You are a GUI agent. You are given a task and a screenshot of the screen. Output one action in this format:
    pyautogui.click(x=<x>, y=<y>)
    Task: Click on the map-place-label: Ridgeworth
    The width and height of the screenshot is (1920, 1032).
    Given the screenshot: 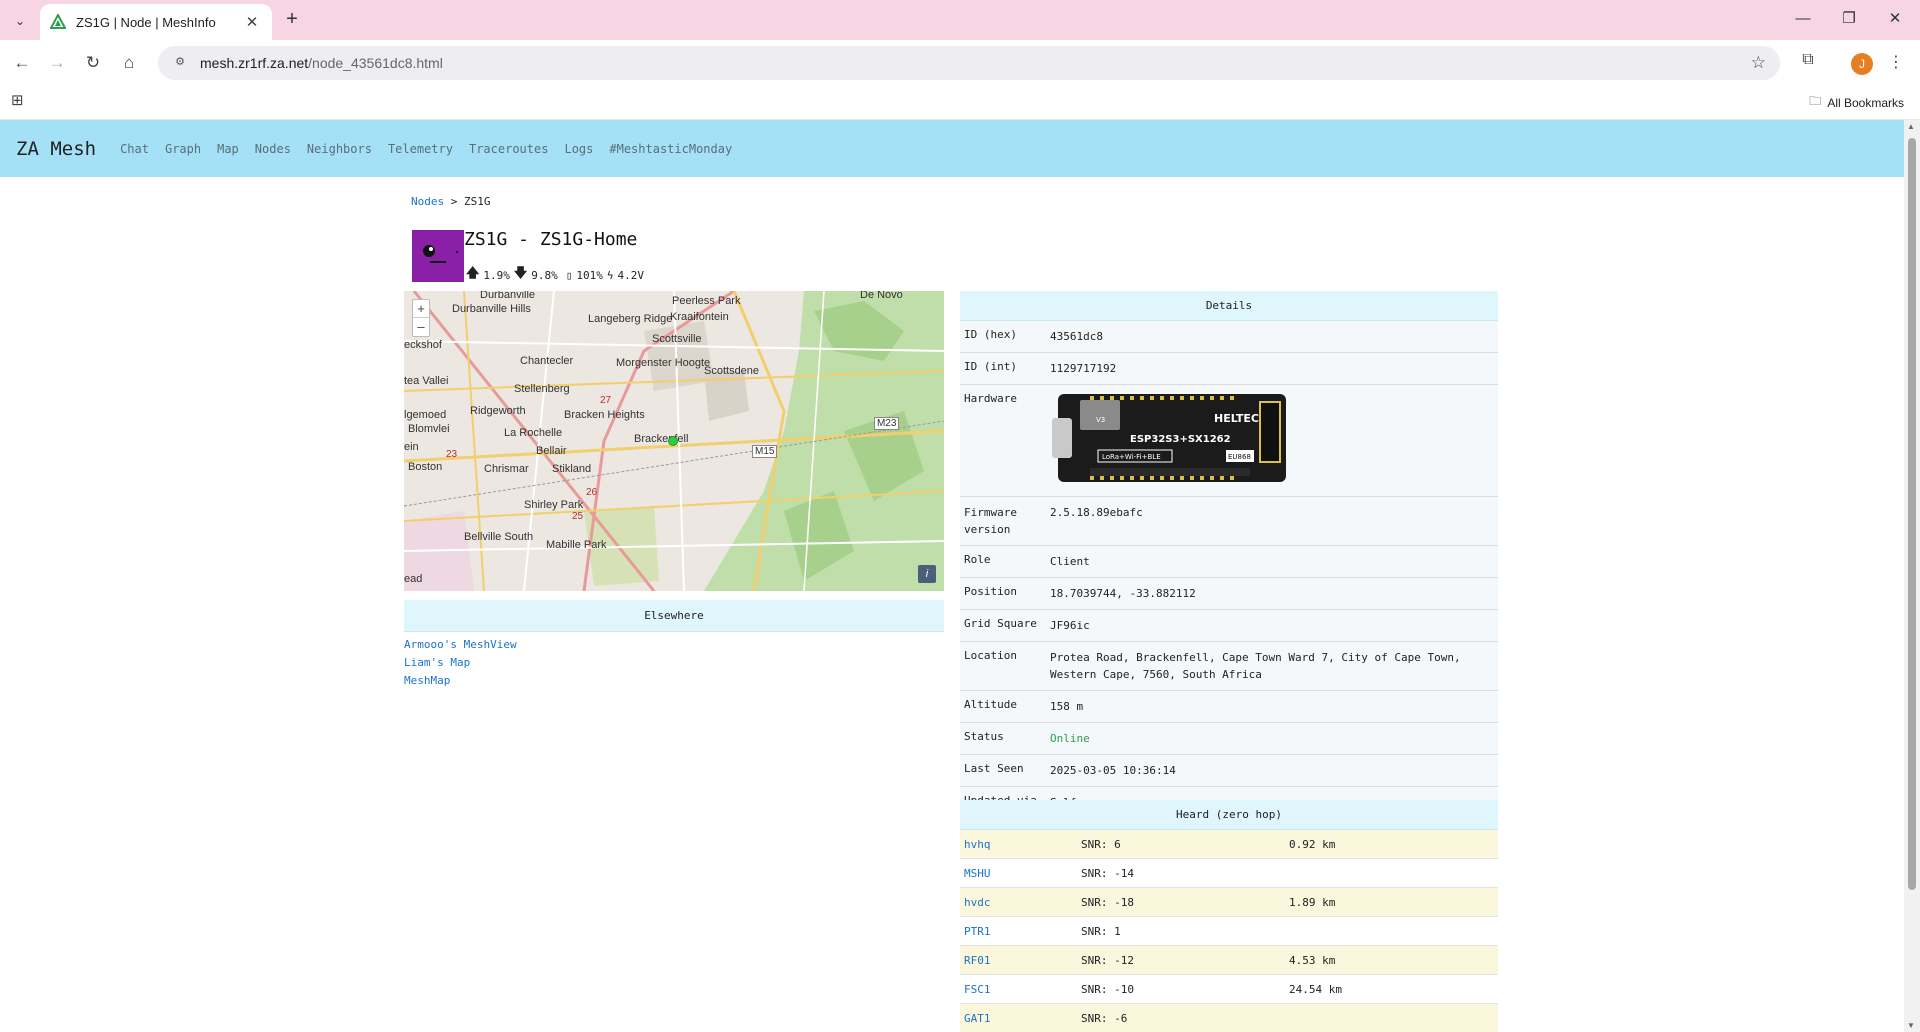 What is the action you would take?
    pyautogui.click(x=498, y=411)
    